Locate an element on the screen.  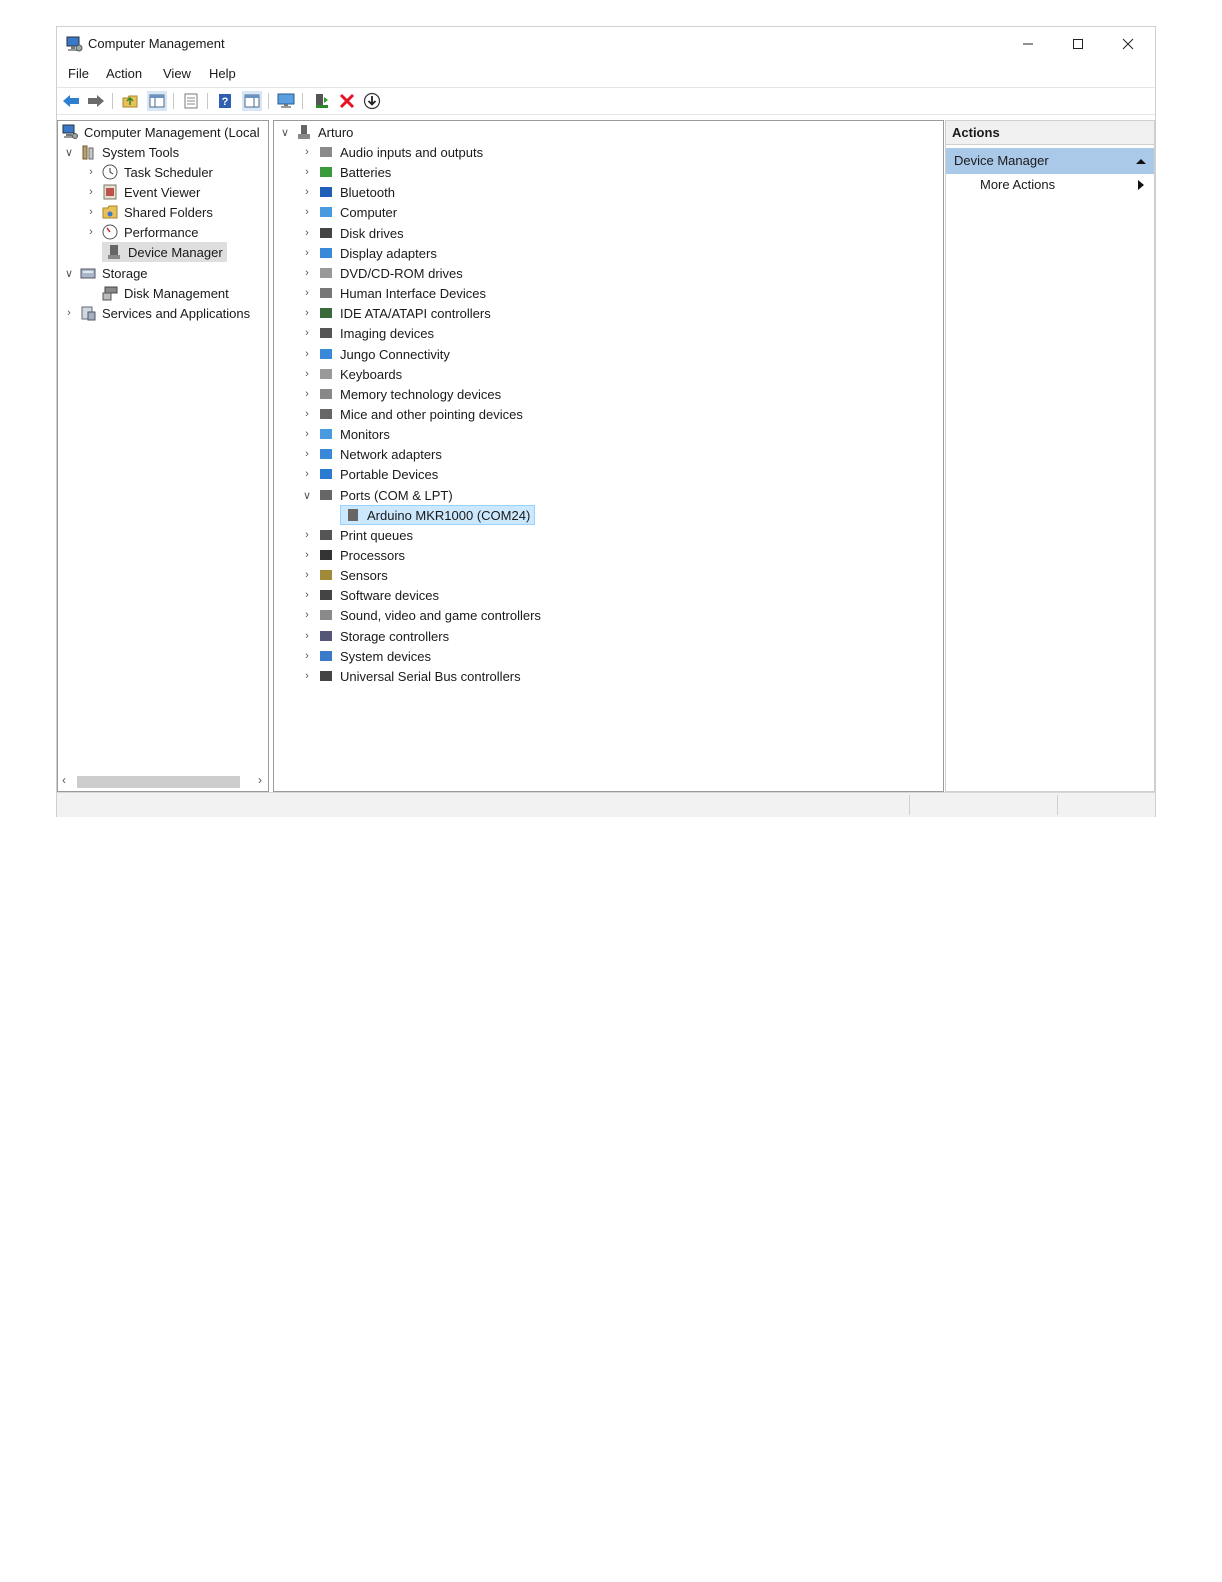
scroll-right-icon: › is located at coordinates (260, 780).